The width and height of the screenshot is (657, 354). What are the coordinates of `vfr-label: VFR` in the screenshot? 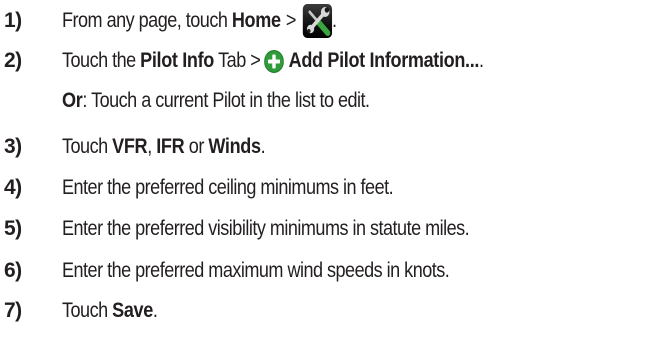 It's located at (130, 146).